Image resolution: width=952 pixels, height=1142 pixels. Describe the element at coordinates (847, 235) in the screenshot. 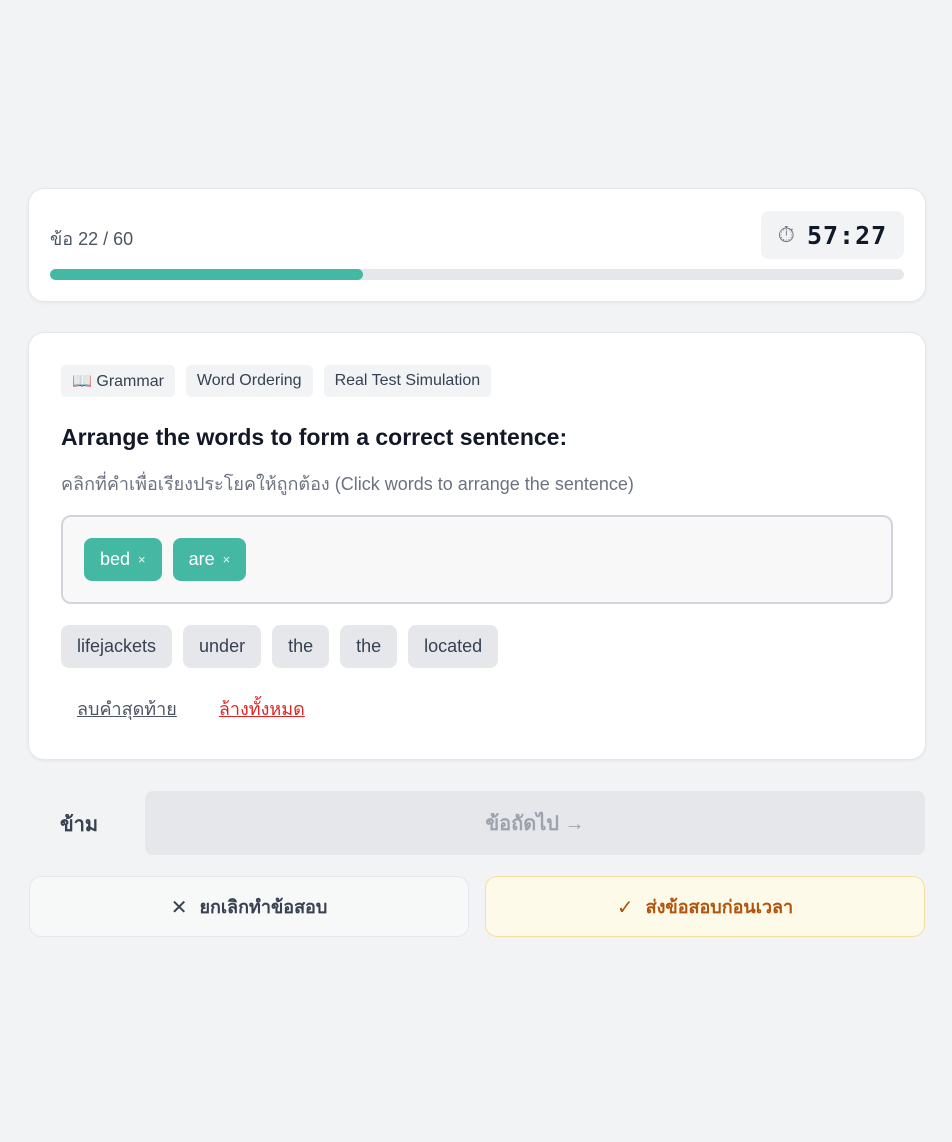

I see `timer-text: 57:27` at that location.